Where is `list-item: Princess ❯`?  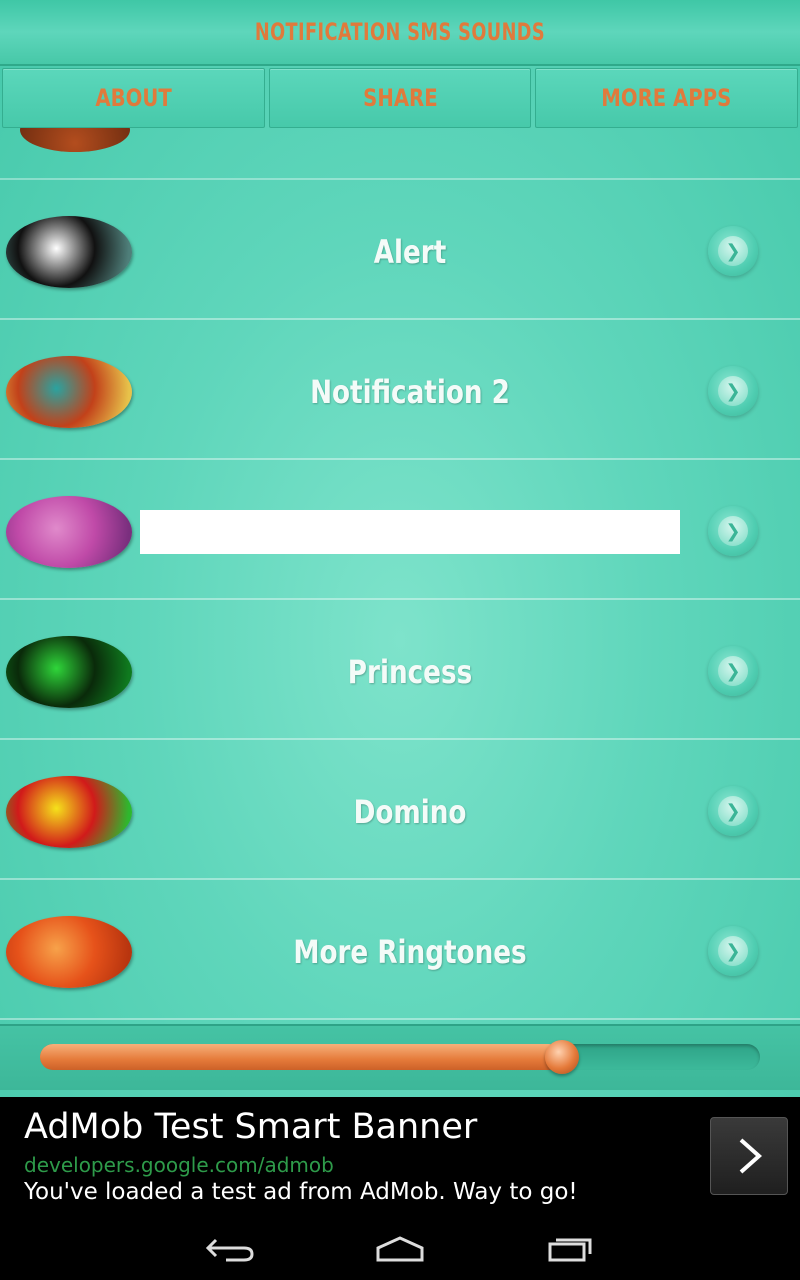
list-item: Princess ❯ is located at coordinates (400, 670).